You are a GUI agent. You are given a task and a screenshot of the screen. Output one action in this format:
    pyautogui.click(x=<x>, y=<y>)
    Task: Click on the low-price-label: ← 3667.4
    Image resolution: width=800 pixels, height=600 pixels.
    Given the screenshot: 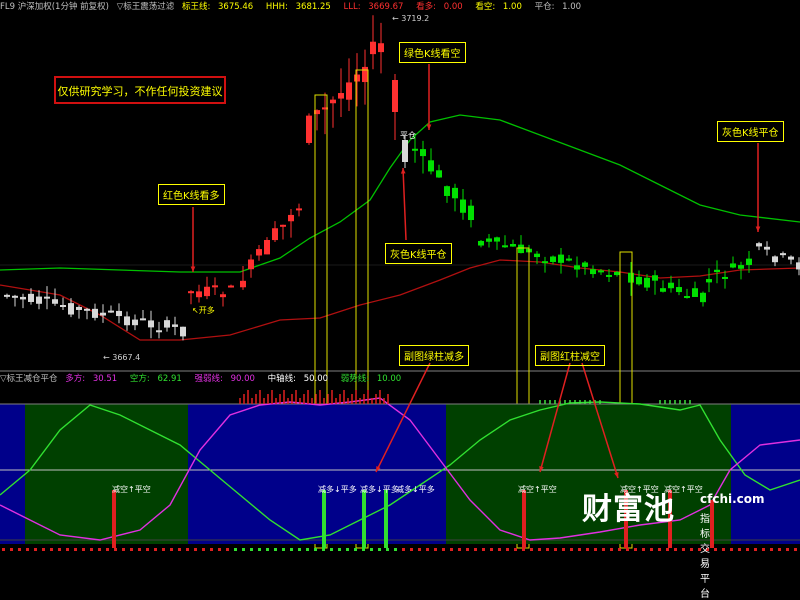 What is the action you would take?
    pyautogui.click(x=122, y=357)
    